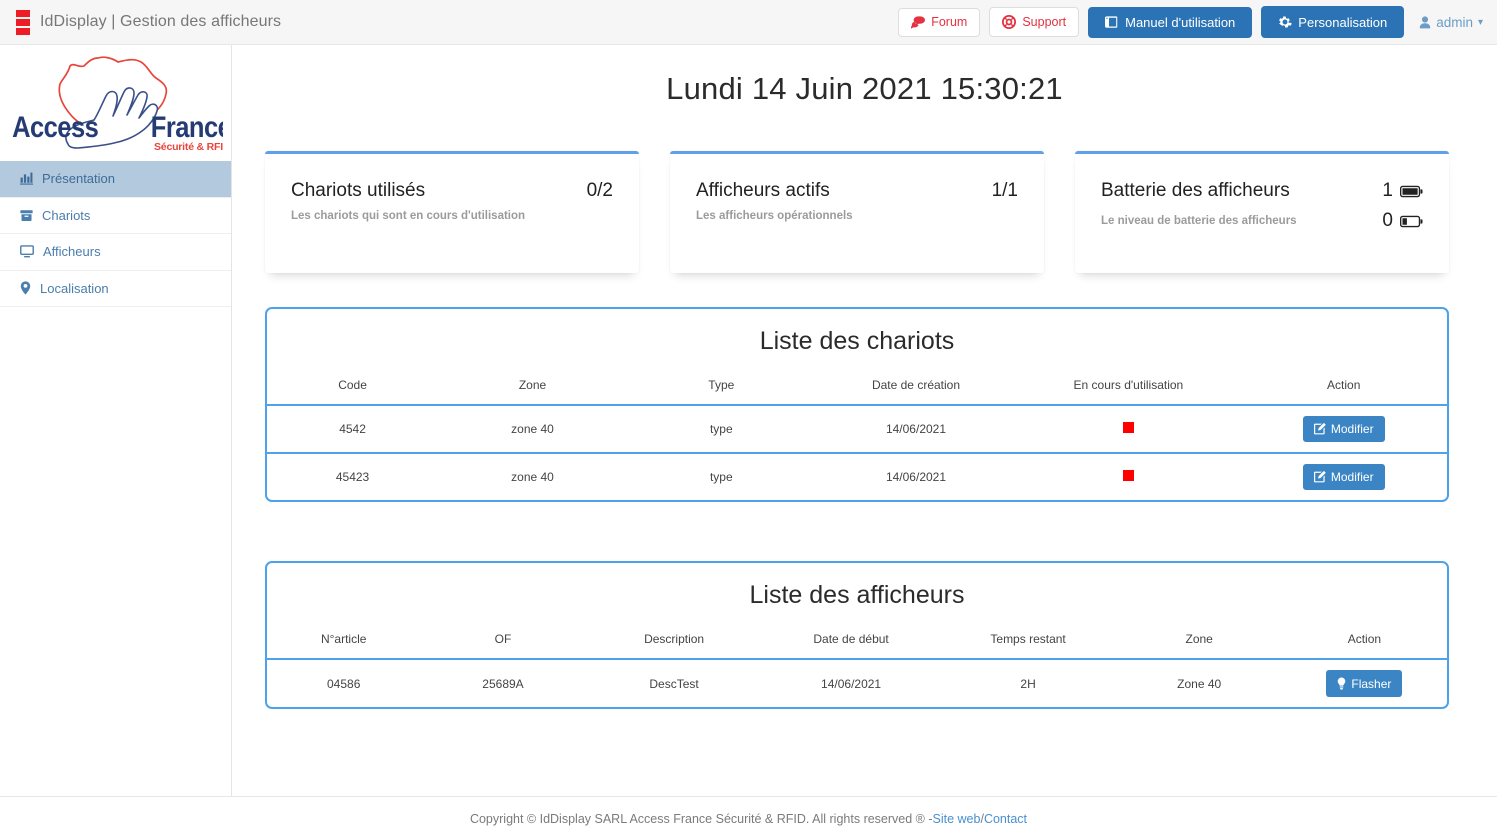 The image size is (1497, 840). Describe the element at coordinates (115, 289) in the screenshot. I see `sidebar-item-localisation: Localisation` at that location.